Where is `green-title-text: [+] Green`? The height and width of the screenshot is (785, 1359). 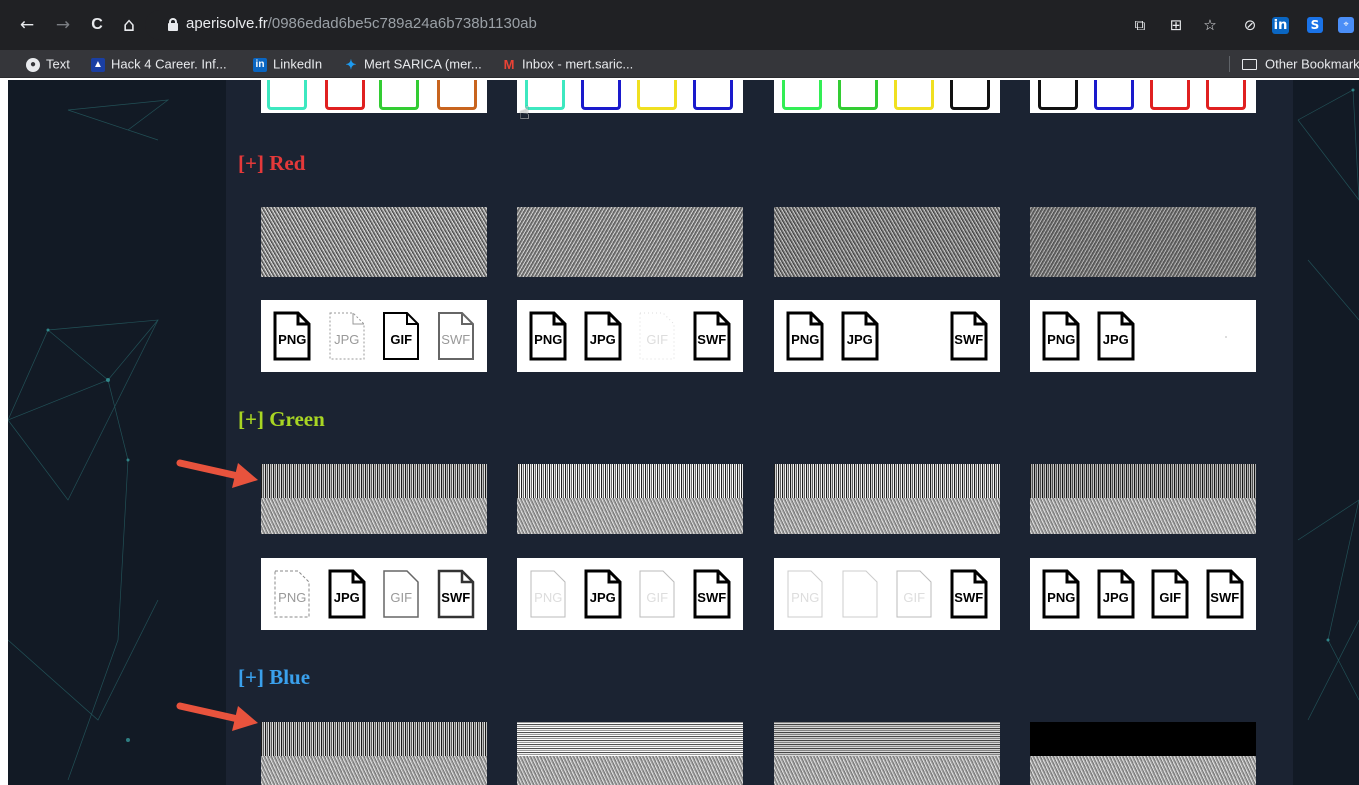 green-title-text: [+] Green is located at coordinates (281, 419).